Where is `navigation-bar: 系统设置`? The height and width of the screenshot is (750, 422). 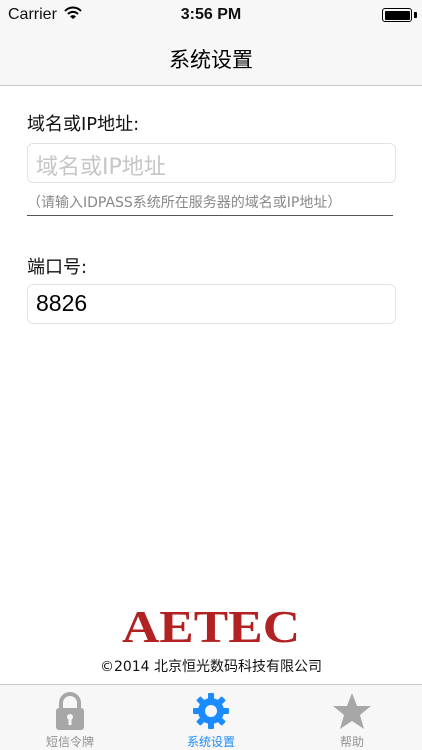
navigation-bar: 系统设置 is located at coordinates (211, 58).